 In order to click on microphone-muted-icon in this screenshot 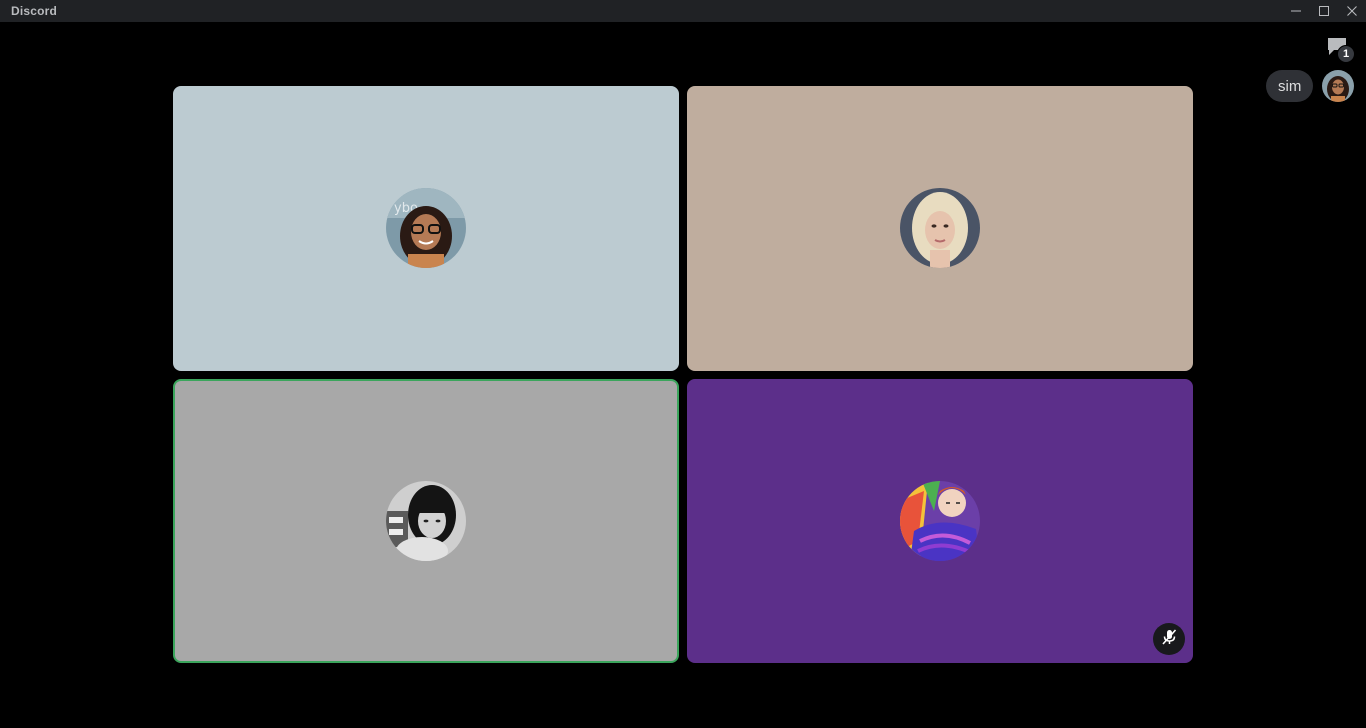, I will do `click(1169, 639)`.